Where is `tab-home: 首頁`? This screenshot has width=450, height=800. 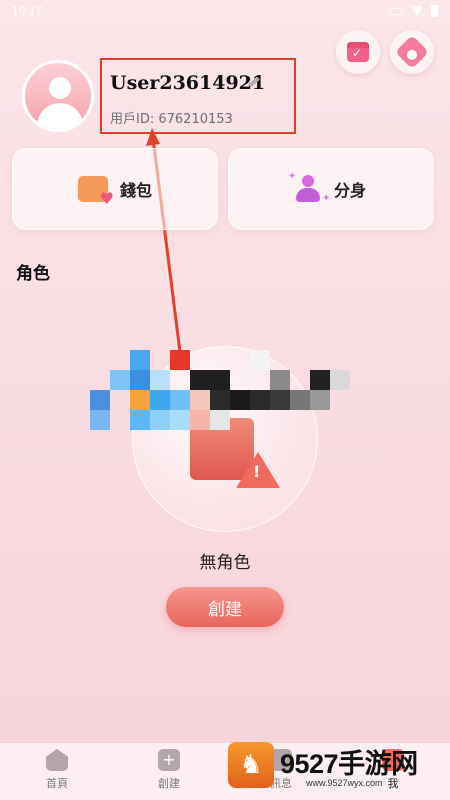 tab-home: 首頁 is located at coordinates (57, 770).